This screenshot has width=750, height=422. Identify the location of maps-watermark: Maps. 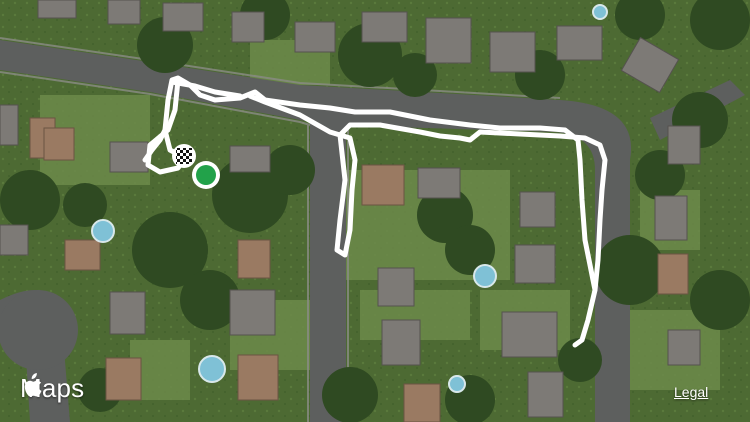
(52, 388).